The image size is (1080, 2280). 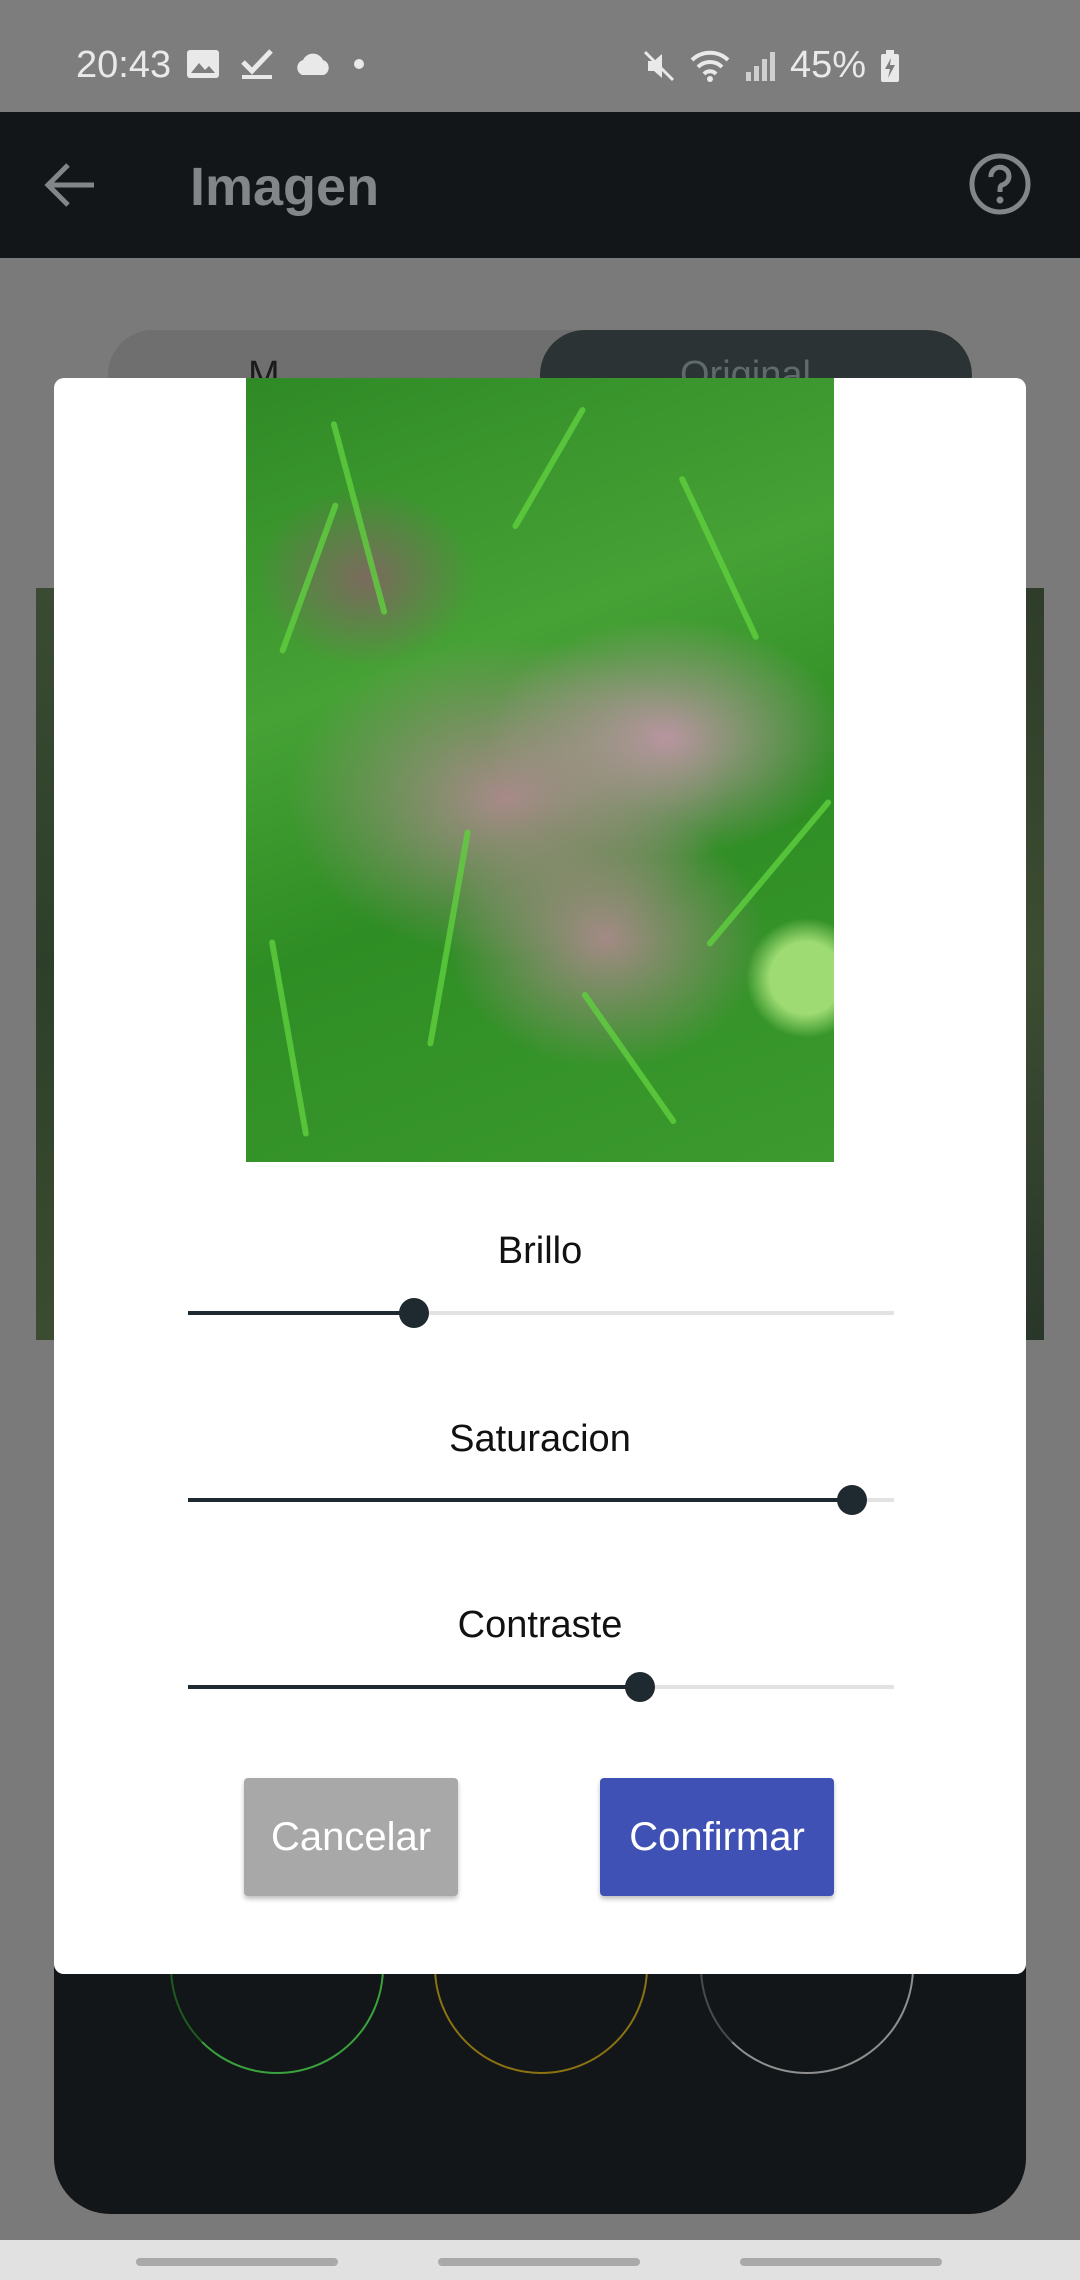 I want to click on help-circle-icon, so click(x=1000, y=184).